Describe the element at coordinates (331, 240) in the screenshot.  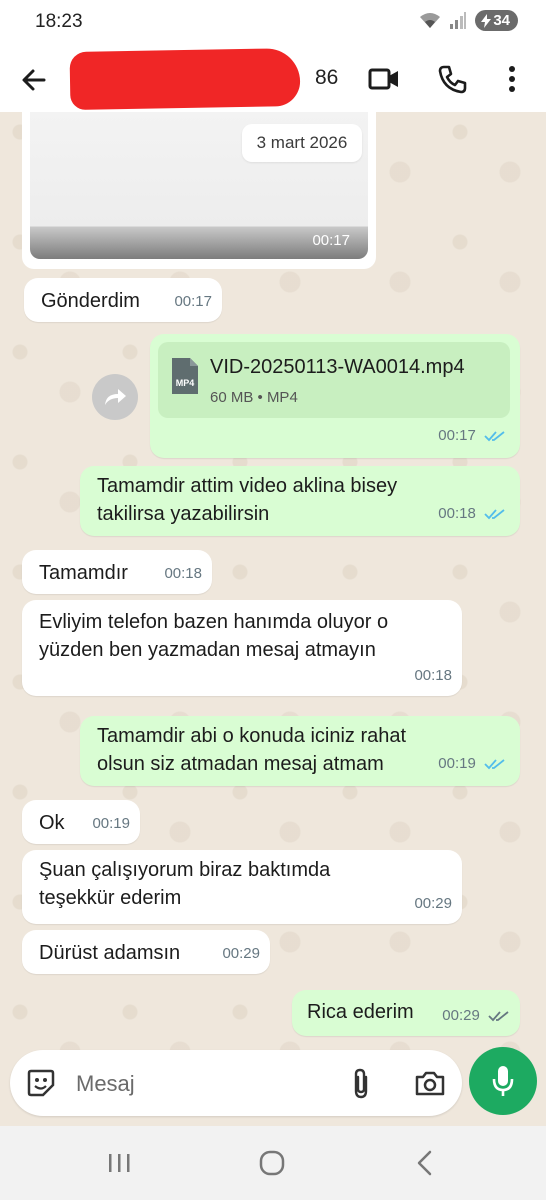
I see `image-message-time: 00:17` at that location.